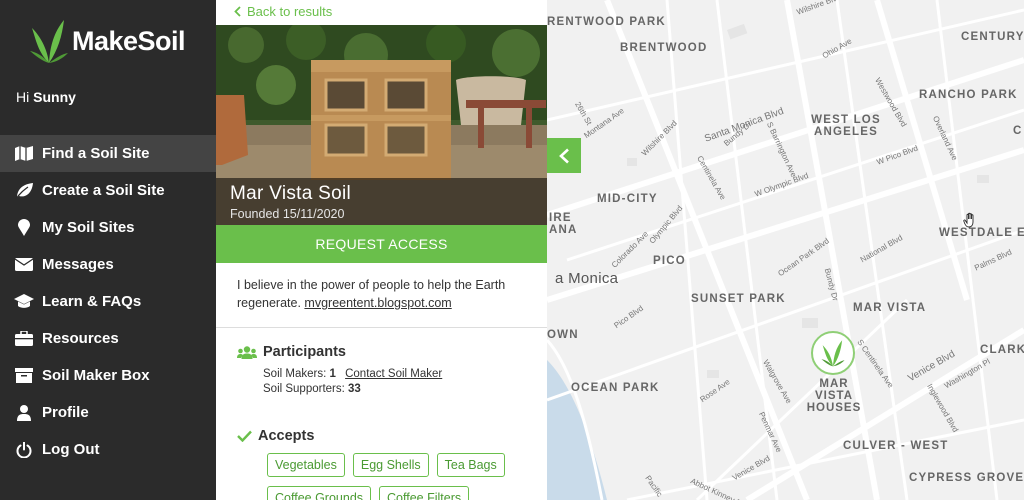 The height and width of the screenshot is (500, 1024). What do you see at coordinates (96, 375) in the screenshot?
I see `nav-label: Soil Maker Box` at bounding box center [96, 375].